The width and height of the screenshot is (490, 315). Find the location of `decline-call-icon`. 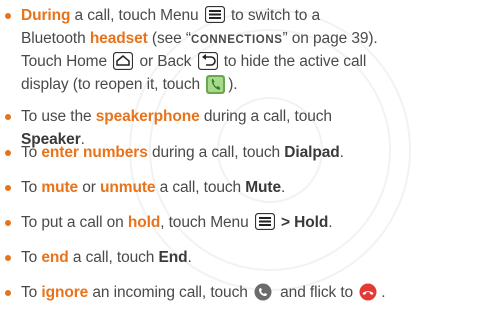

decline-call-icon is located at coordinates (369, 292).